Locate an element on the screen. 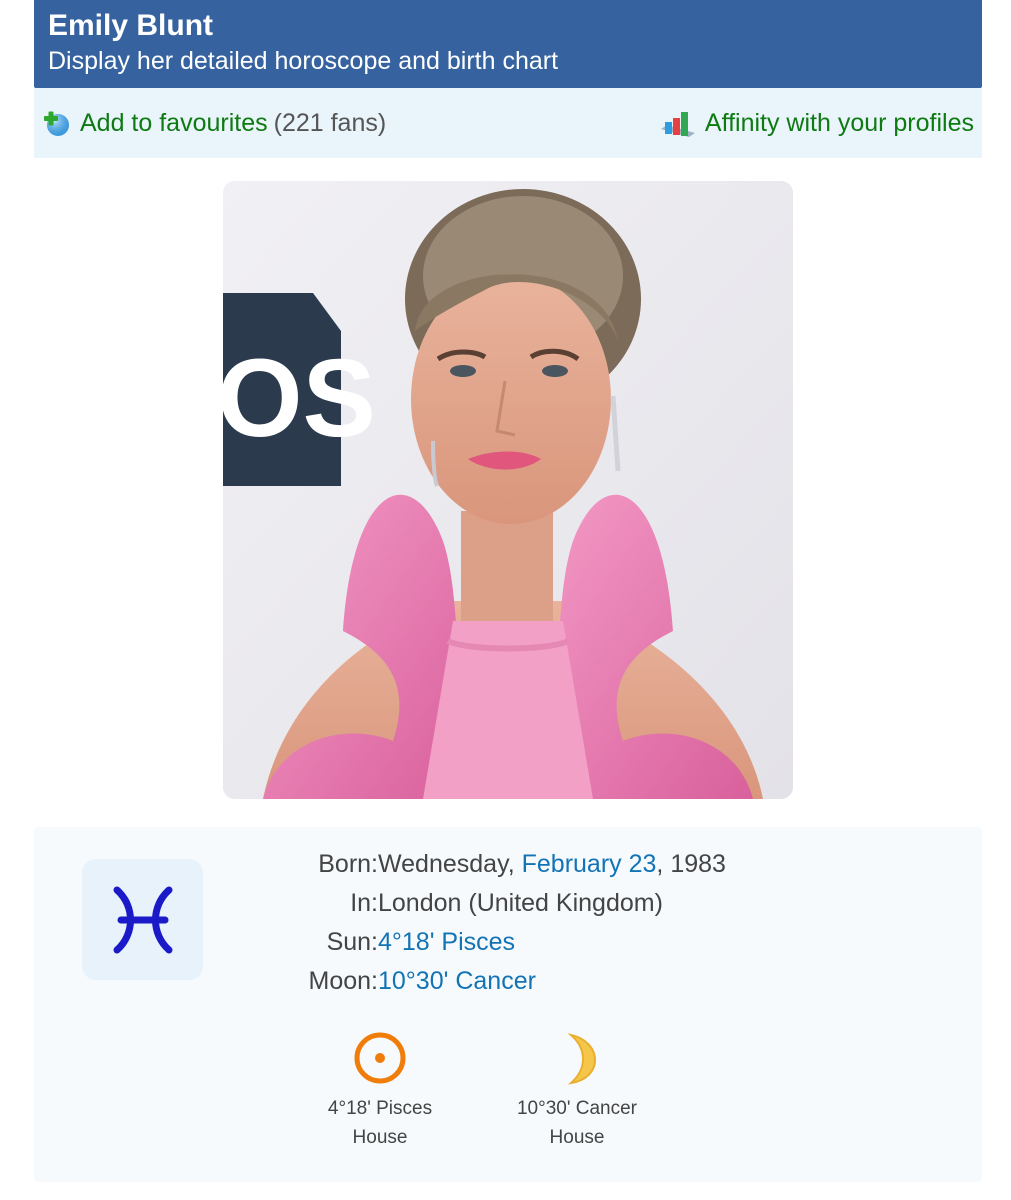  born-row: Born: Wednesday, February 23, 1983 is located at coordinates (508, 866).